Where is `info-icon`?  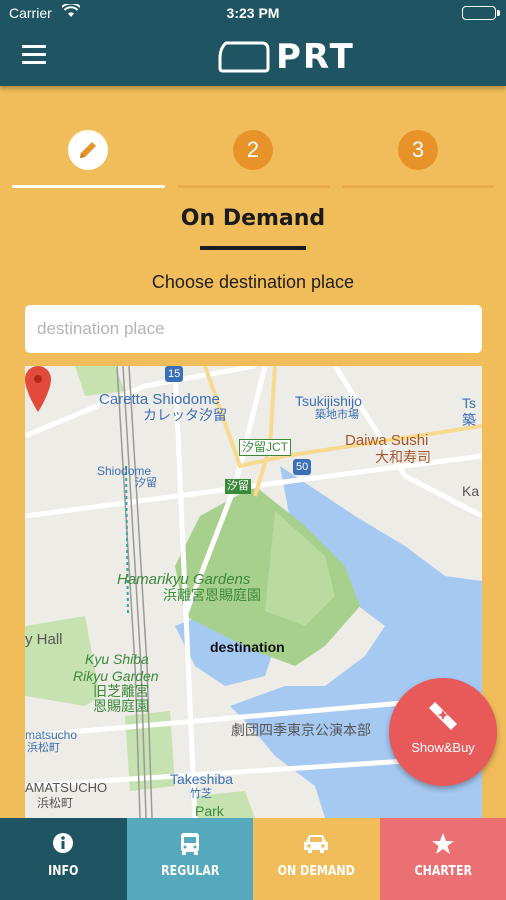
info-icon is located at coordinates (63, 843).